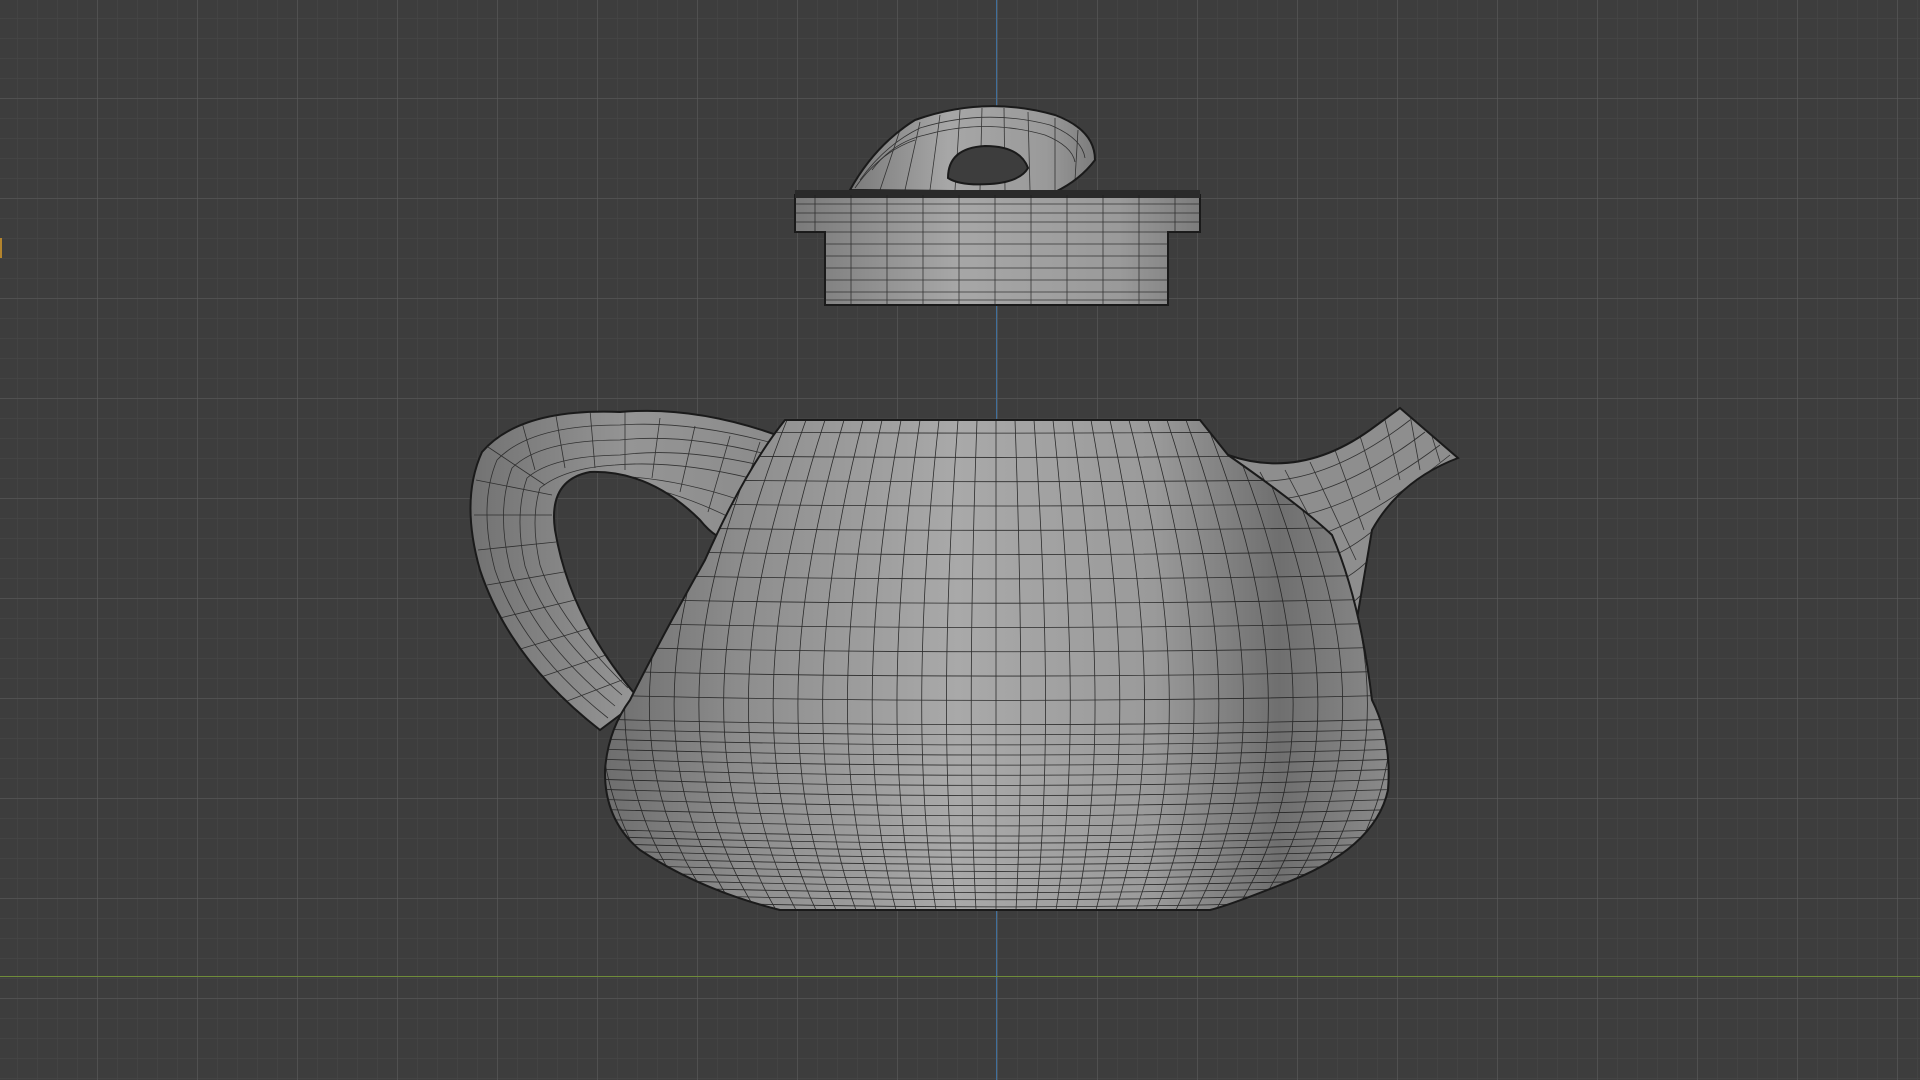  What do you see at coordinates (972, 149) in the screenshot?
I see `lid-knob` at bounding box center [972, 149].